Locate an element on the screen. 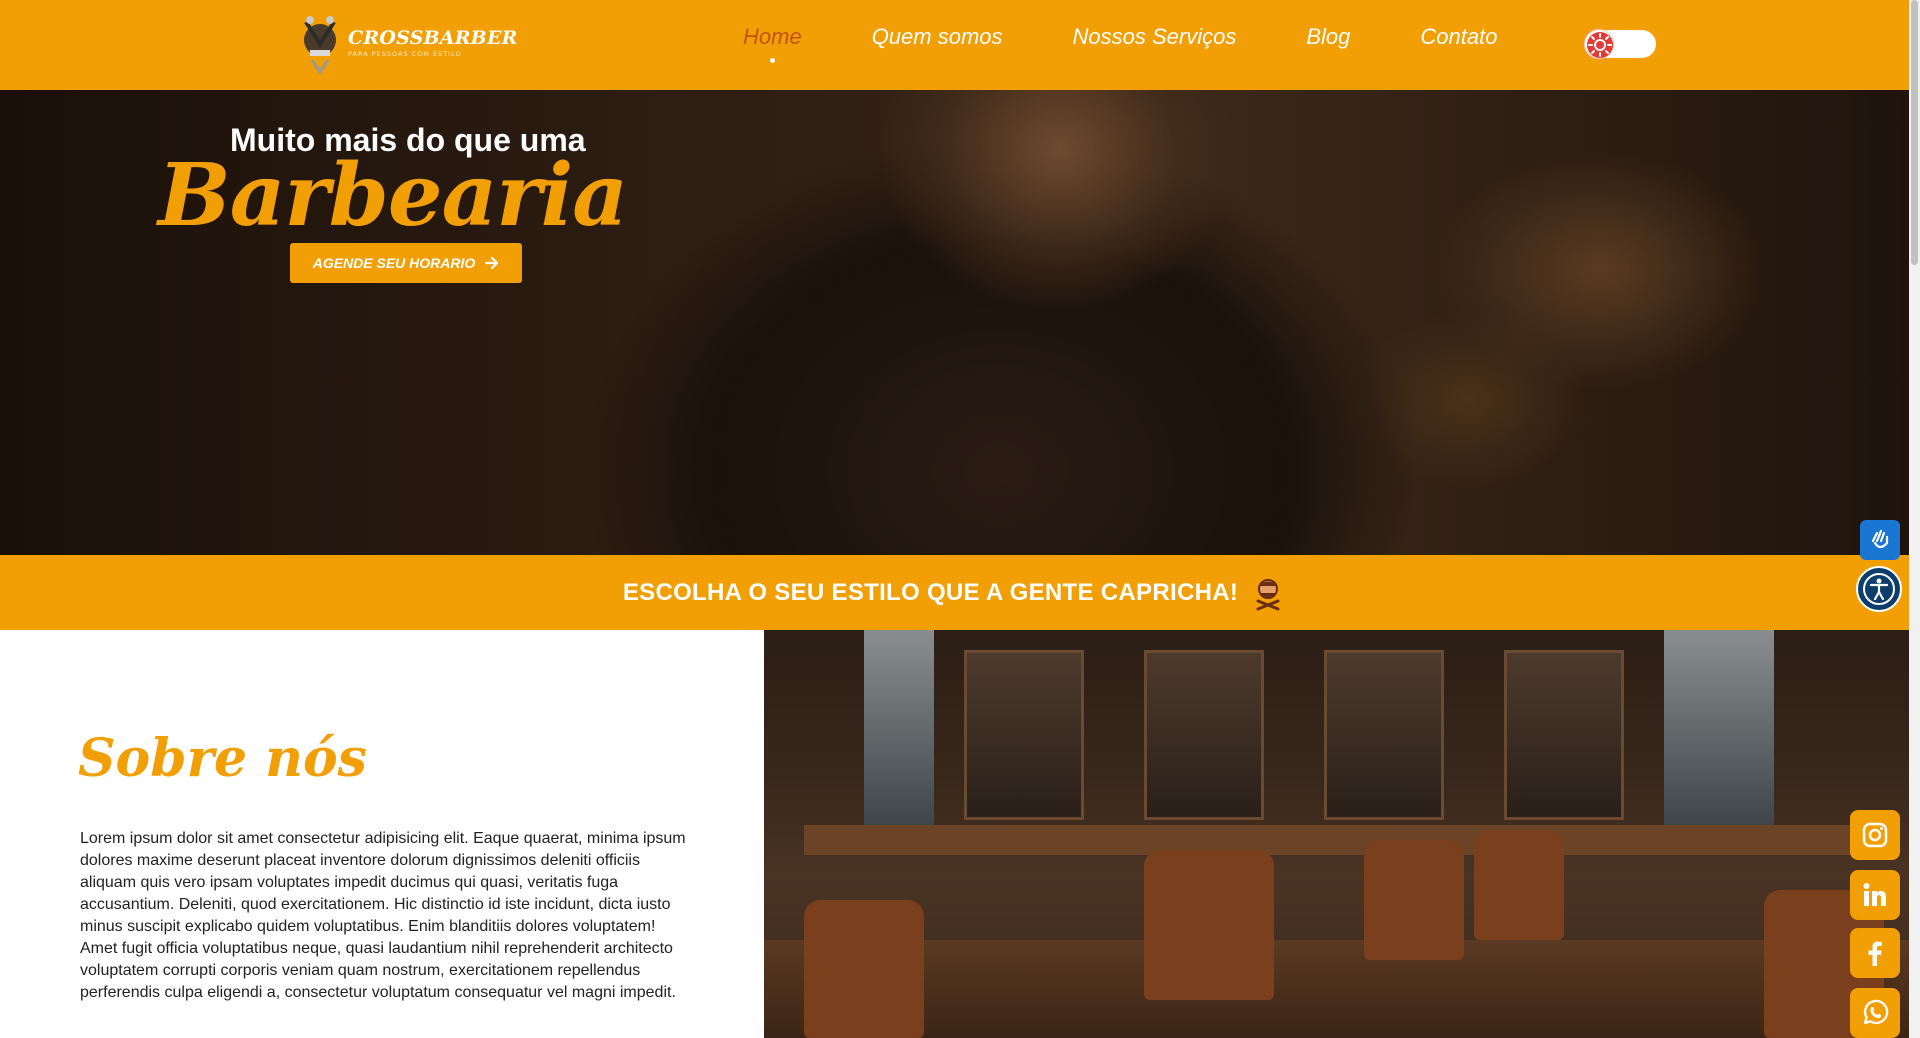 The image size is (1920, 1038). theme-toggle is located at coordinates (1620, 44).